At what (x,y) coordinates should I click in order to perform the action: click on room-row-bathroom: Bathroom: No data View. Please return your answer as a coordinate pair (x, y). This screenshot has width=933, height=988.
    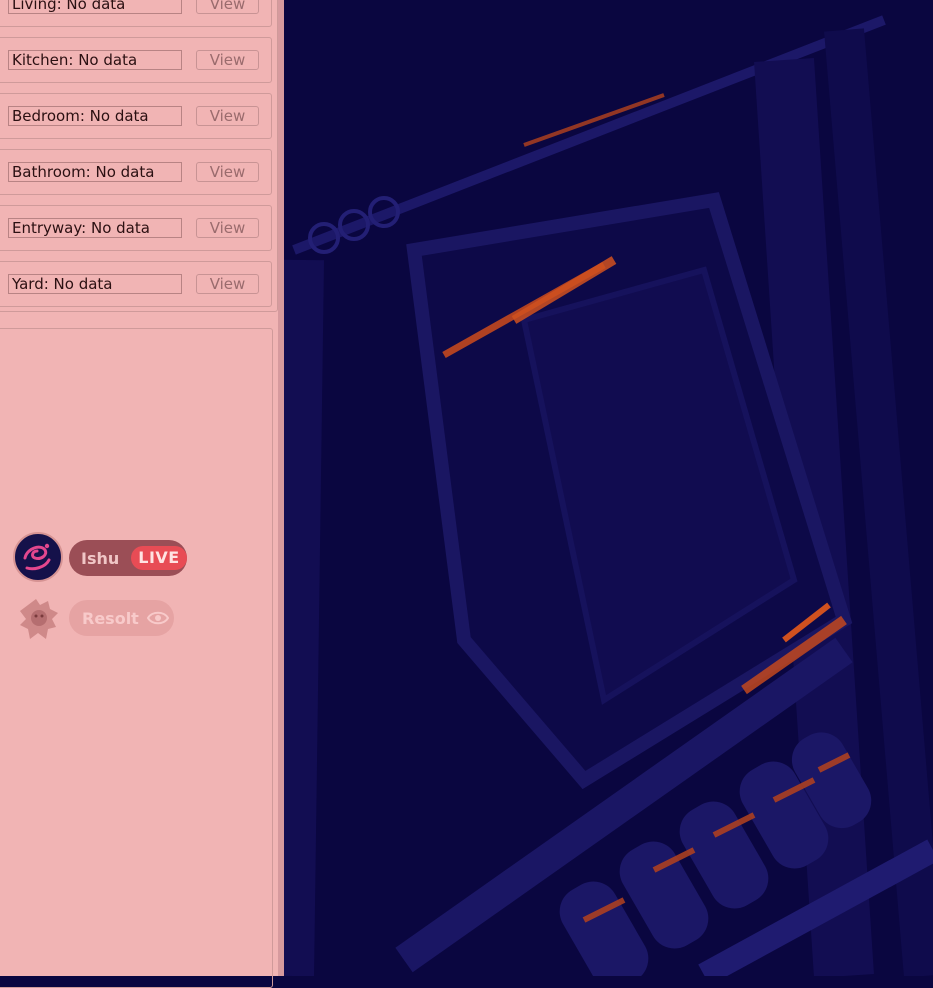
    Looking at the image, I should click on (136, 172).